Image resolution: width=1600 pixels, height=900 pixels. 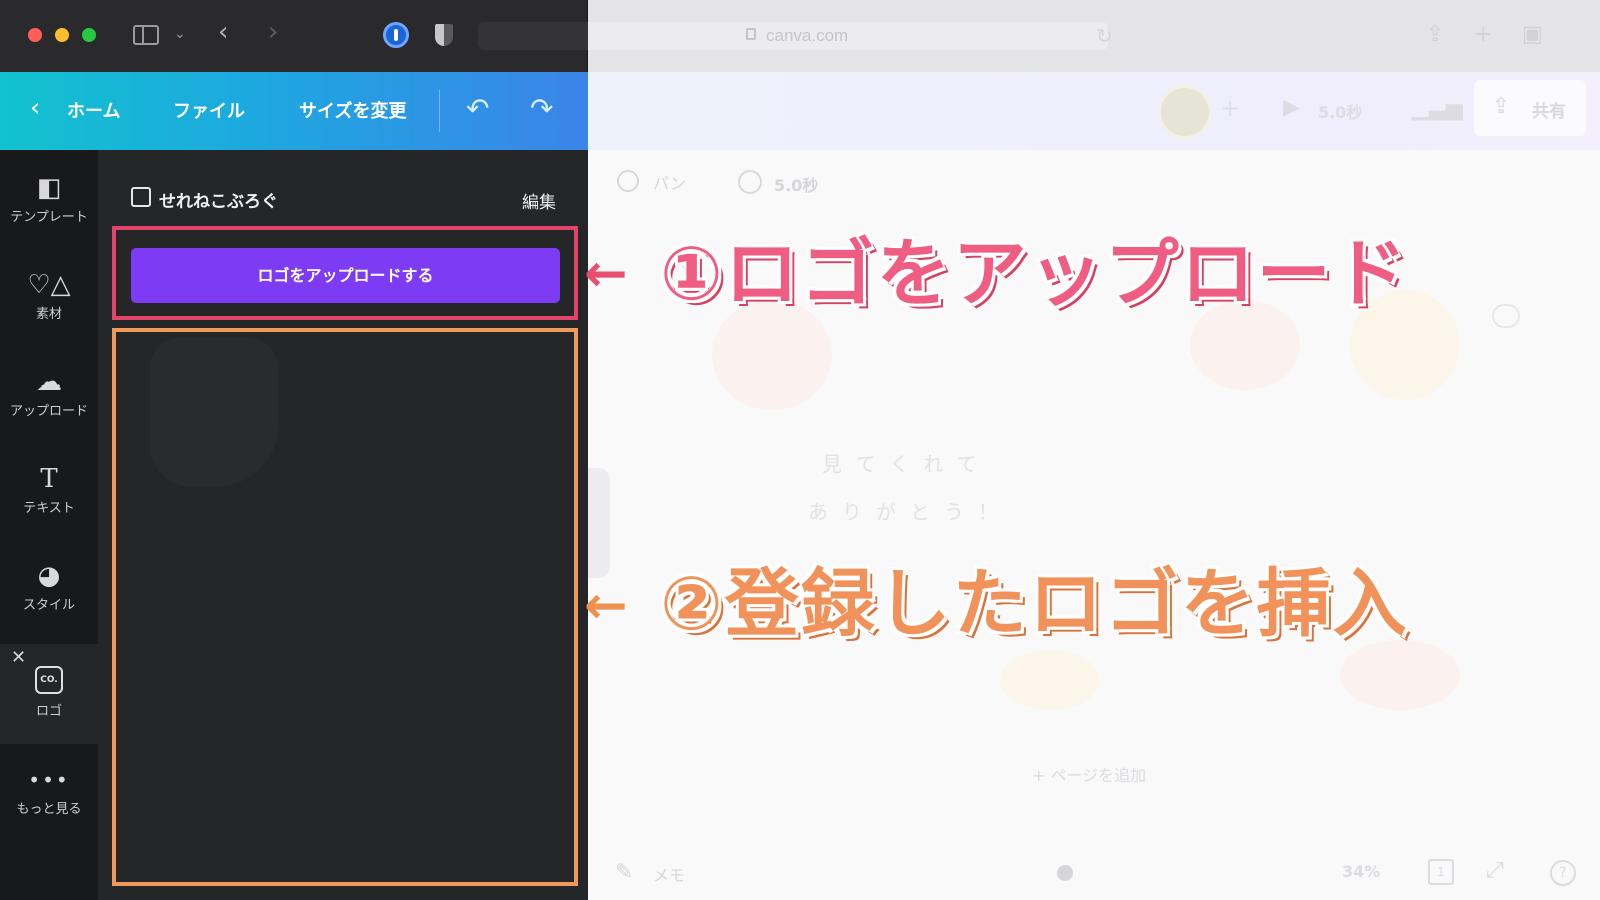 I want to click on redo-icon: ↷, so click(x=541, y=108).